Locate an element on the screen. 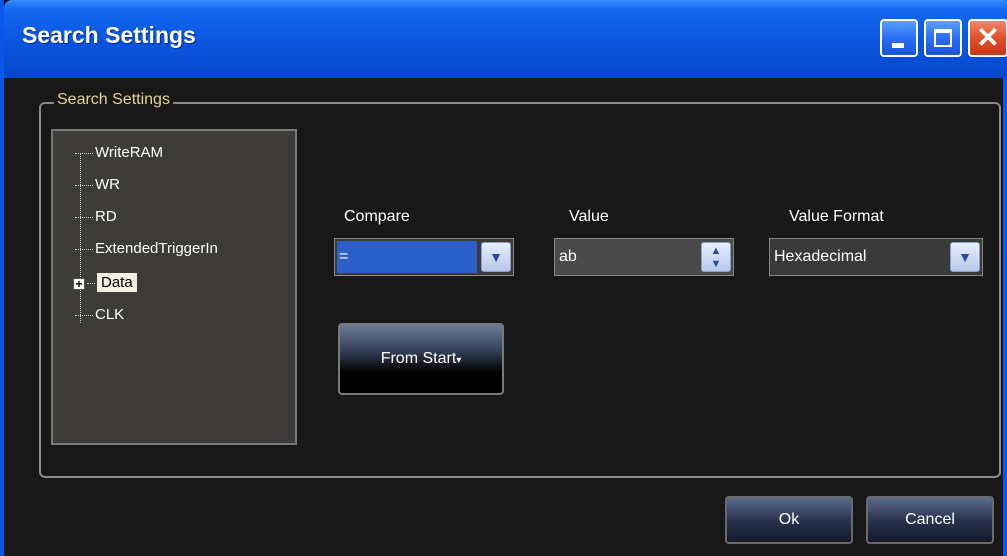 Image resolution: width=1007 pixels, height=556 pixels. tree-item-writeram: WriteRAM is located at coordinates (119, 153).